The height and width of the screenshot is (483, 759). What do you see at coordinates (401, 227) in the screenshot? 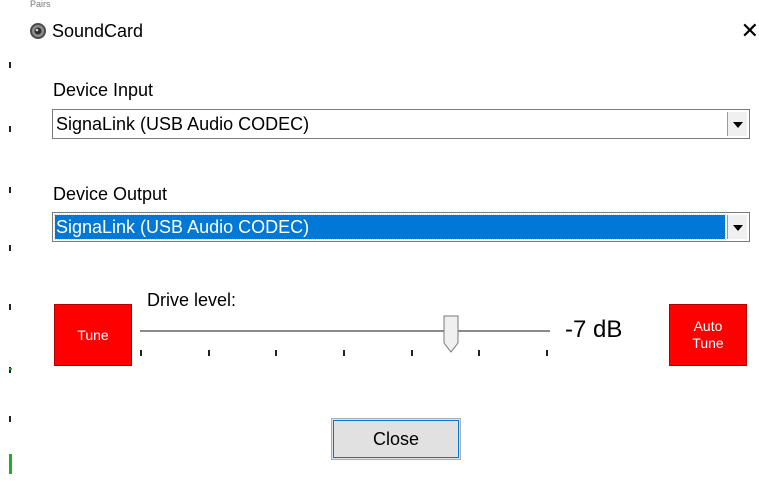
I see `device-output-select: SignaLink (USB Audio CODEC)` at bounding box center [401, 227].